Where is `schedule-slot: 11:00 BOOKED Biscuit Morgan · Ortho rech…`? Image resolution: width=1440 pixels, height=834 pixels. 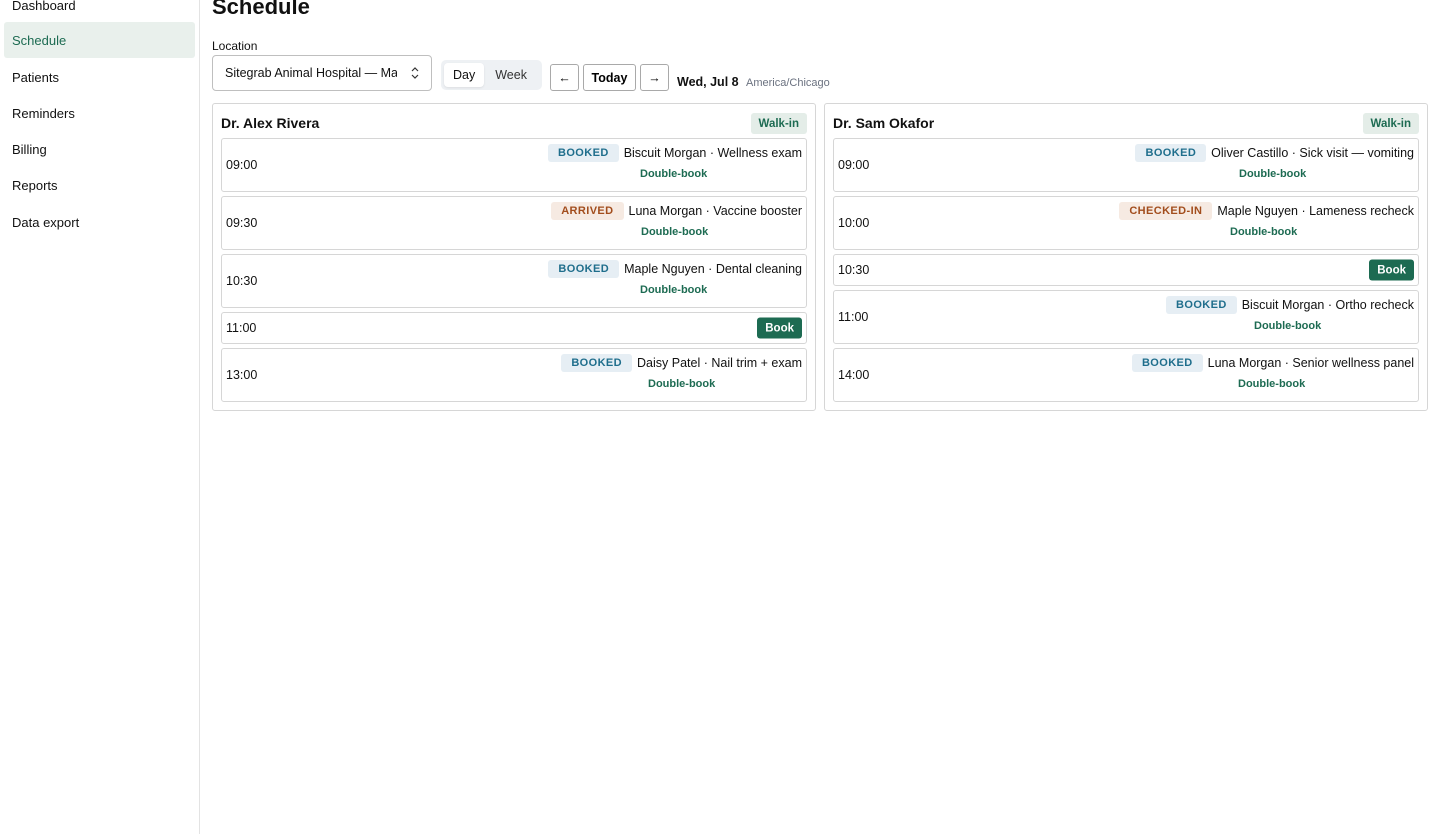 schedule-slot: 11:00 BOOKED Biscuit Morgan · Ortho rech… is located at coordinates (1126, 317).